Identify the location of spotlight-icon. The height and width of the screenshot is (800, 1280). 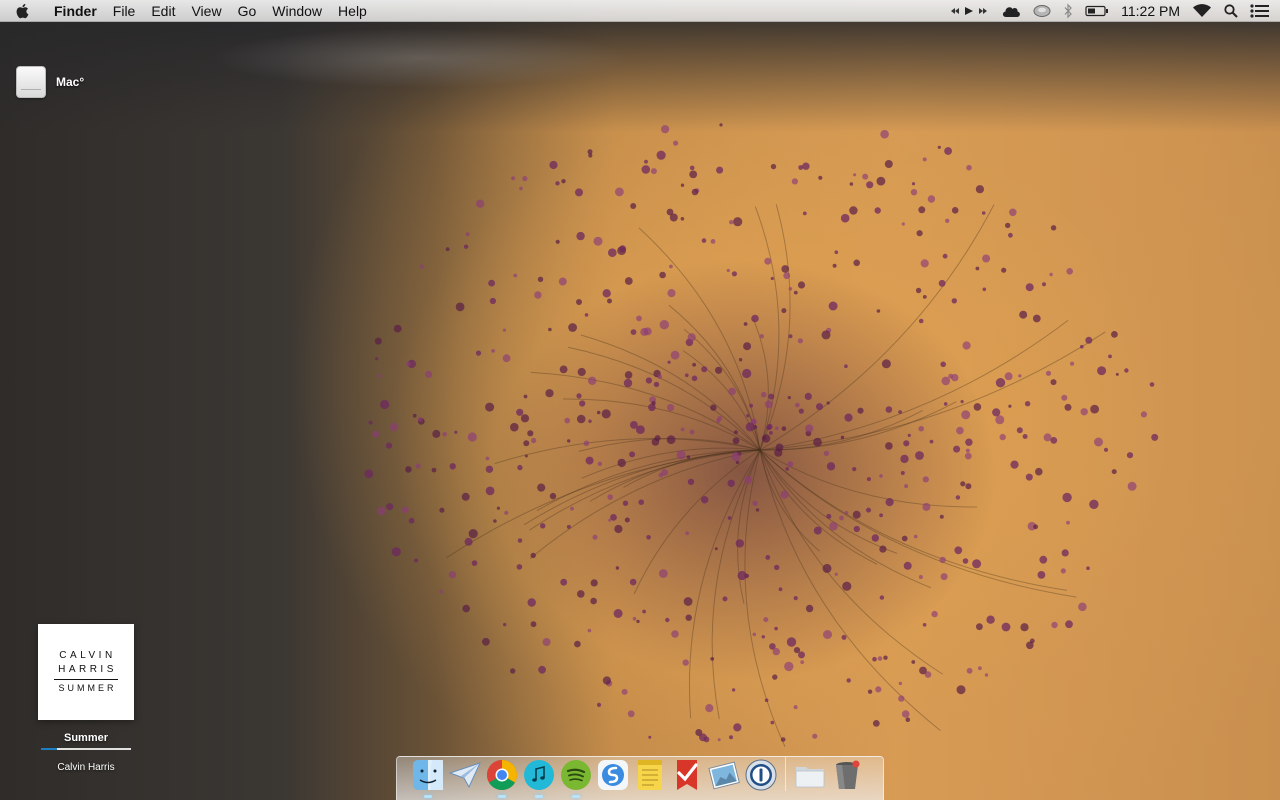
(1231, 11).